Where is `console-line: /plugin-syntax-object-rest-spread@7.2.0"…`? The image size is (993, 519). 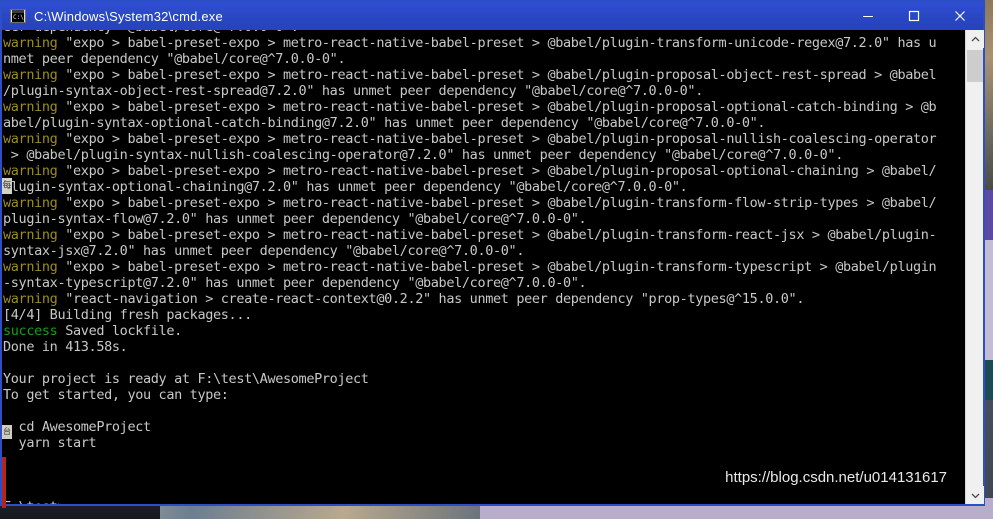
console-line: /plugin-syntax-object-rest-spread@7.2.0"… is located at coordinates (353, 91).